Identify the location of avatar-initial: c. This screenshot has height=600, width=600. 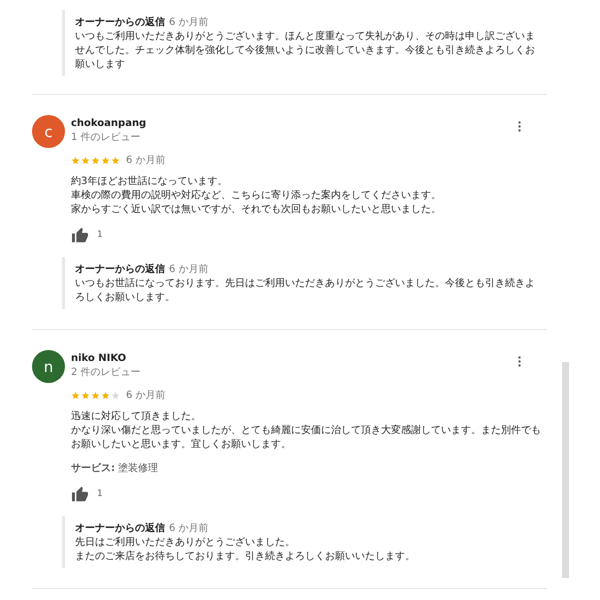
(48, 131).